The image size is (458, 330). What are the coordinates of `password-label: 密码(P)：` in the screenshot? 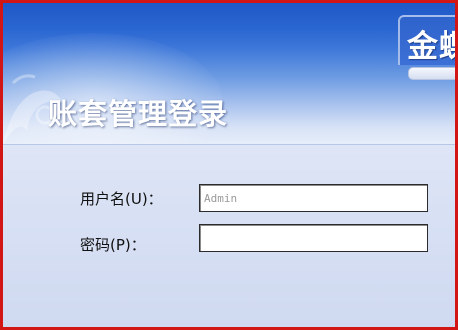 It's located at (113, 245).